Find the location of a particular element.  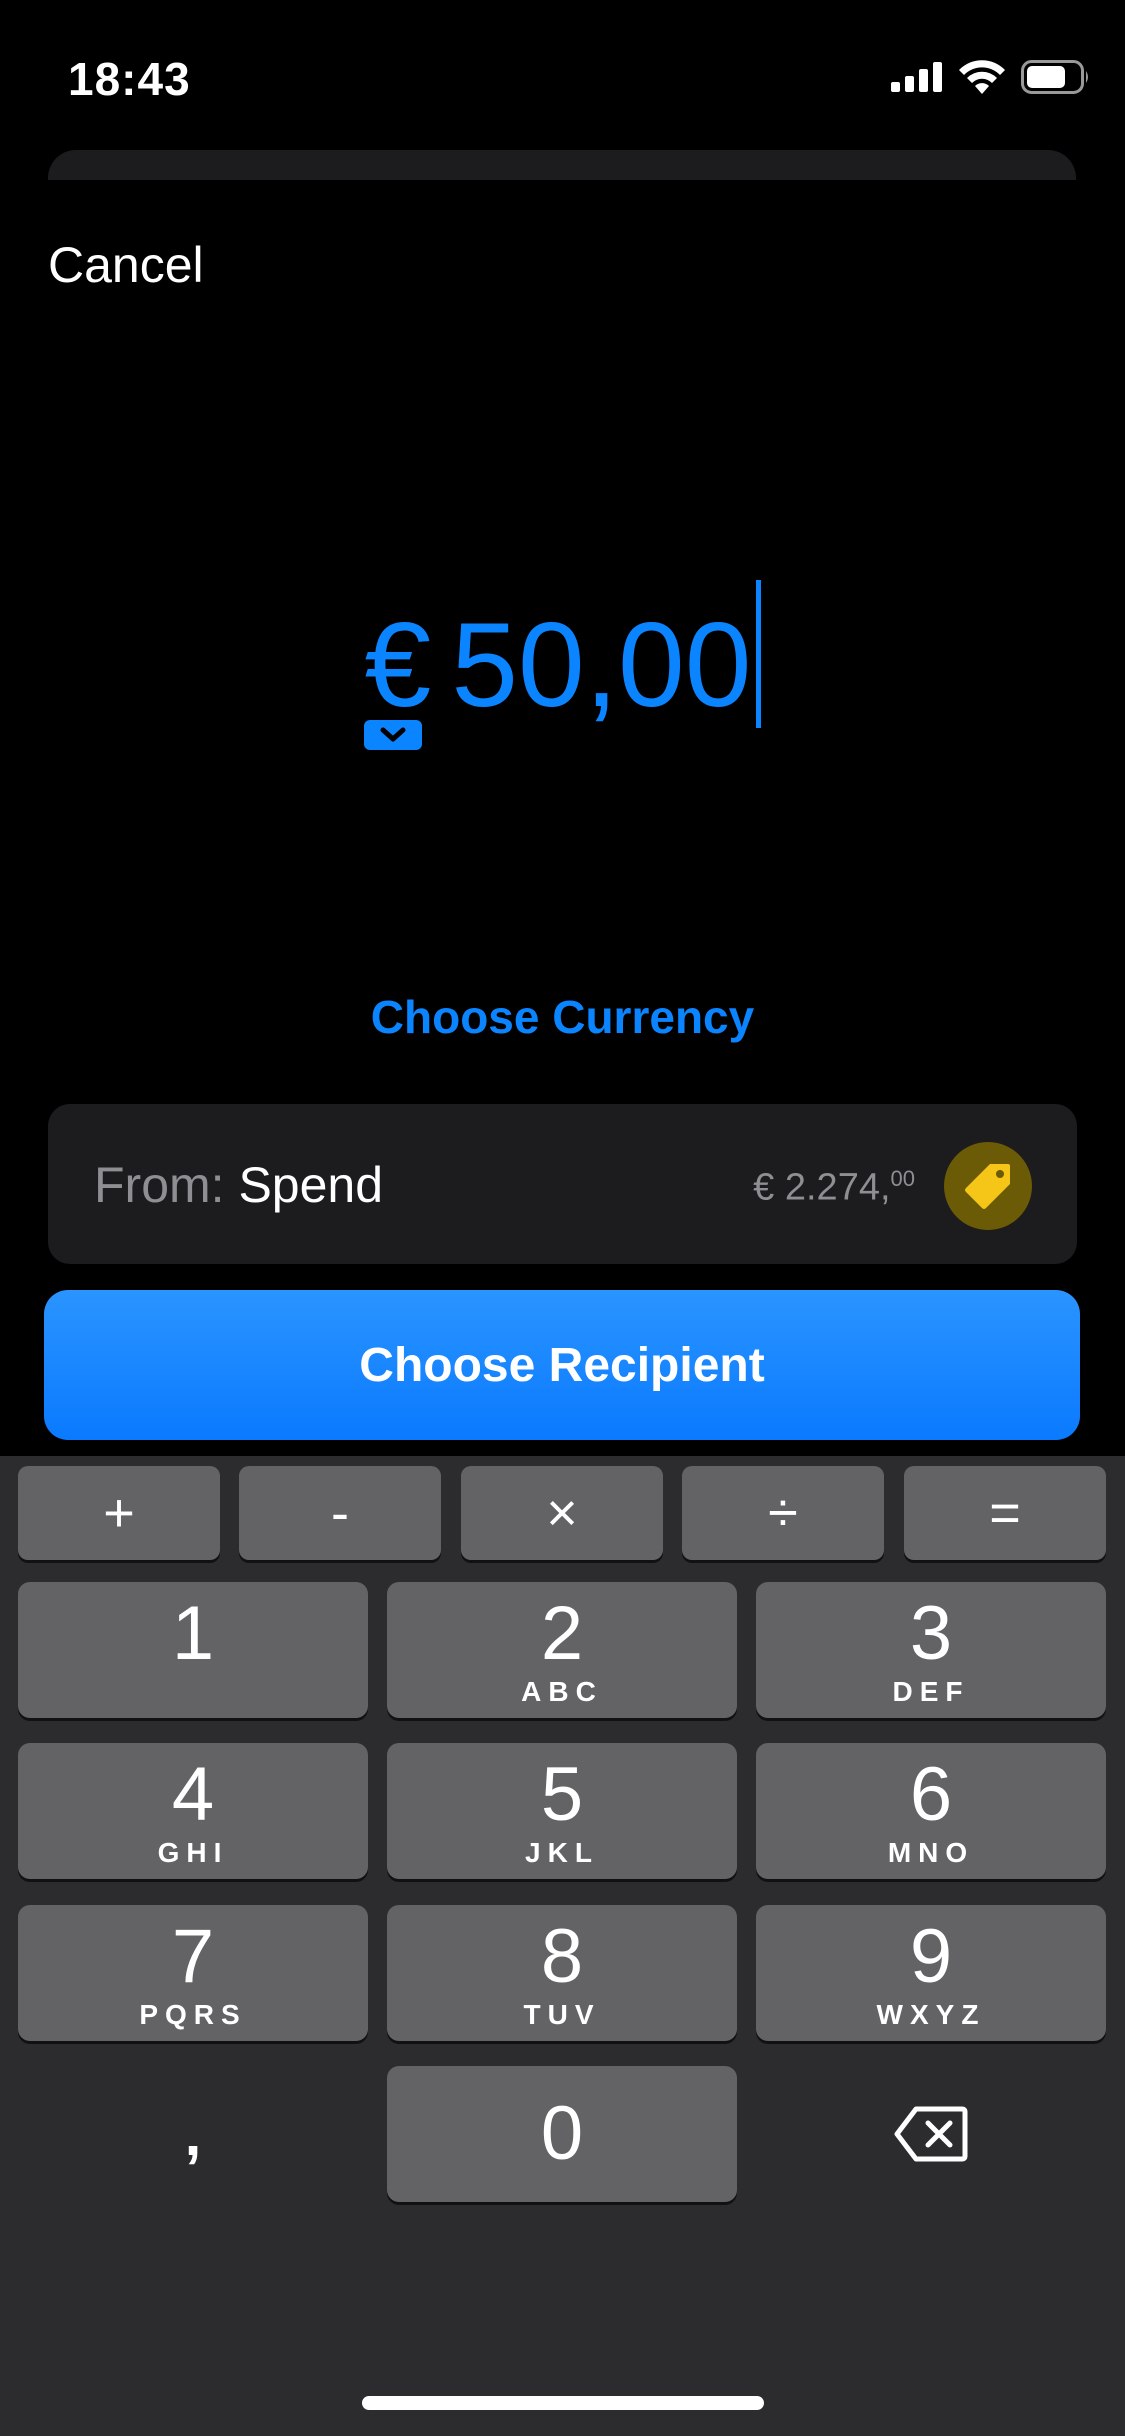

account-tag-badge is located at coordinates (988, 1186).